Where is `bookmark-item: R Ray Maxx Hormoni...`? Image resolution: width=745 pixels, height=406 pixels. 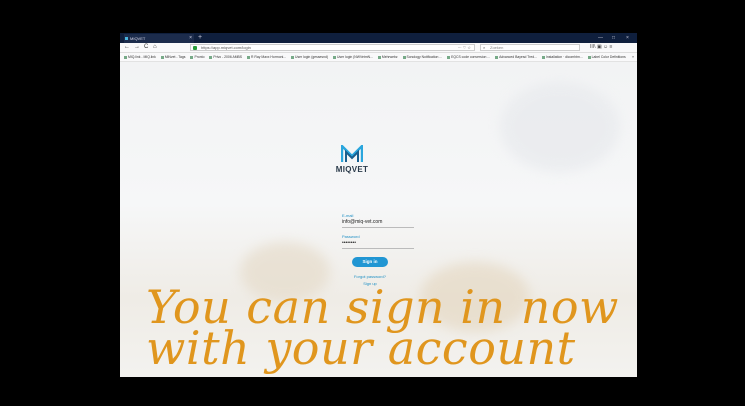
bookmark-item: R Ray Maxx Hormoni... is located at coordinates (266, 57).